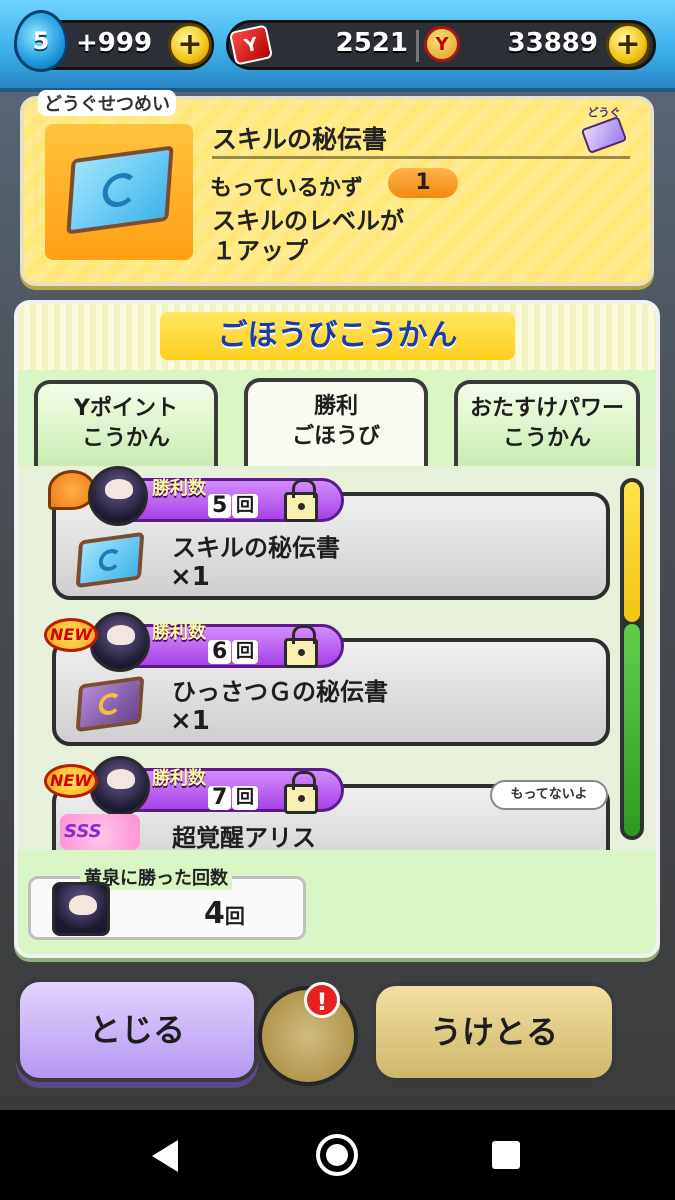 Image resolution: width=675 pixels, height=1200 pixels. I want to click on close-button: とじる, so click(137, 1030).